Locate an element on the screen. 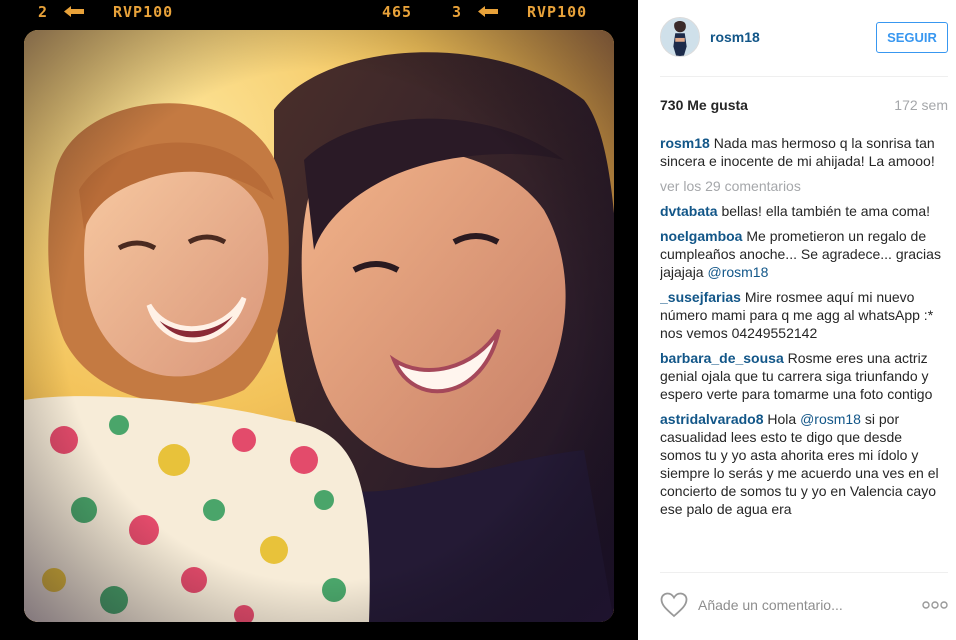 Image resolution: width=956 pixels, height=640 pixels. avatar is located at coordinates (680, 37).